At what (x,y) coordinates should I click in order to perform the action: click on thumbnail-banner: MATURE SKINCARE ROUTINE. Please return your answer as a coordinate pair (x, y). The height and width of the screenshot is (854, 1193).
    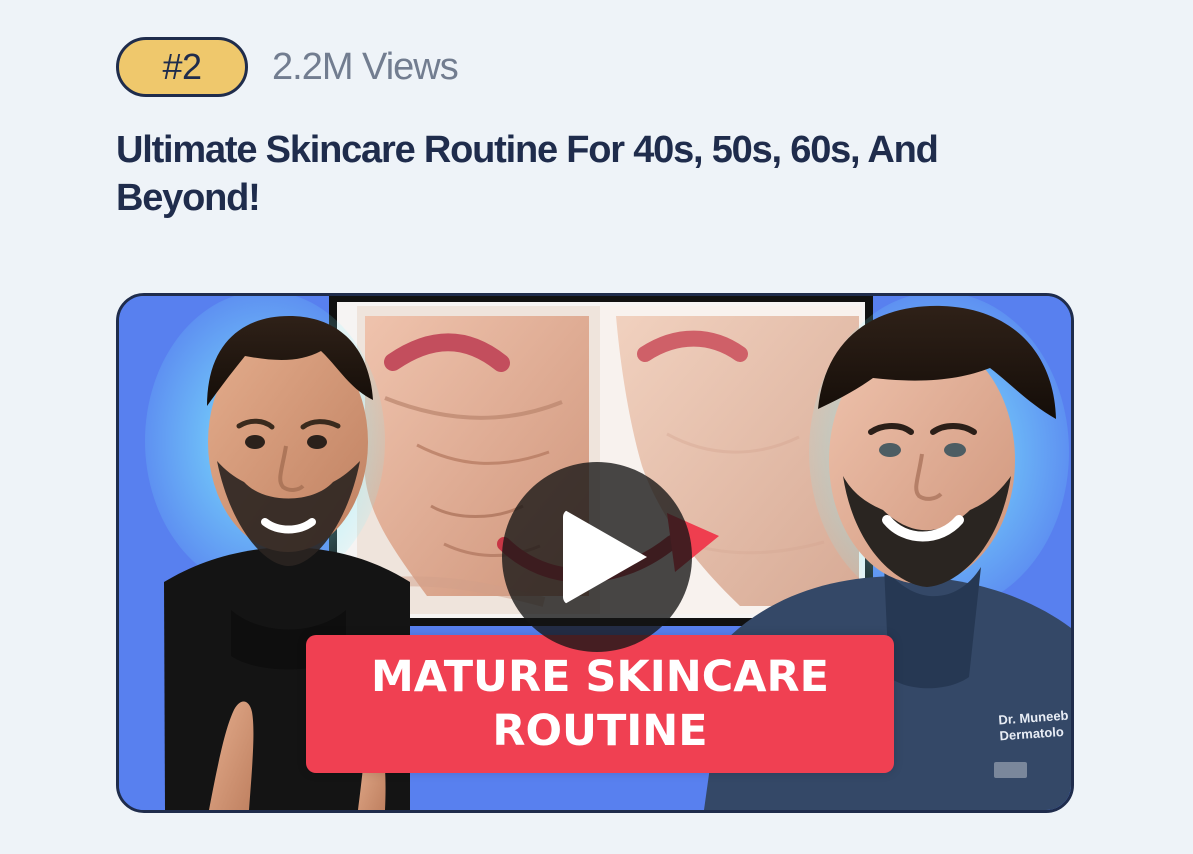
    Looking at the image, I should click on (600, 704).